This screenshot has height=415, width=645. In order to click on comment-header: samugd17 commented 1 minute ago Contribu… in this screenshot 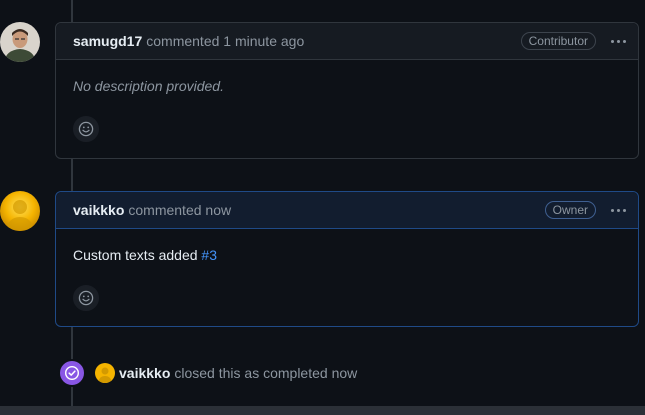, I will do `click(347, 41)`.